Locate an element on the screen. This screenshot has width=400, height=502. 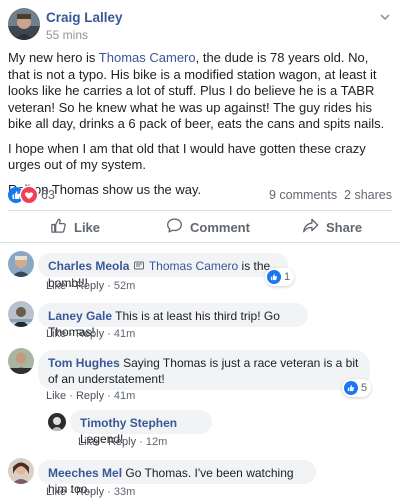
post-header: Craig Lalley 55 mins is located at coordinates (200, 26).